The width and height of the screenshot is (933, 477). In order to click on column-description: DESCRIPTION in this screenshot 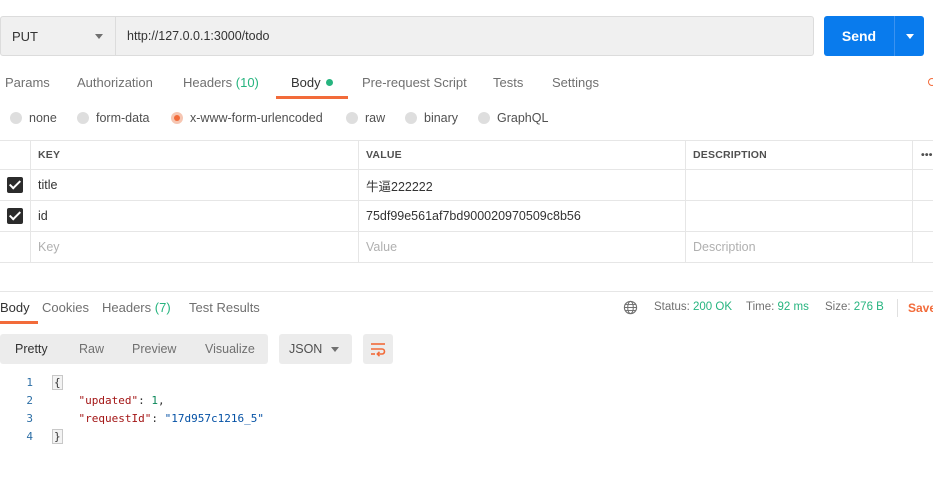, I will do `click(799, 155)`.